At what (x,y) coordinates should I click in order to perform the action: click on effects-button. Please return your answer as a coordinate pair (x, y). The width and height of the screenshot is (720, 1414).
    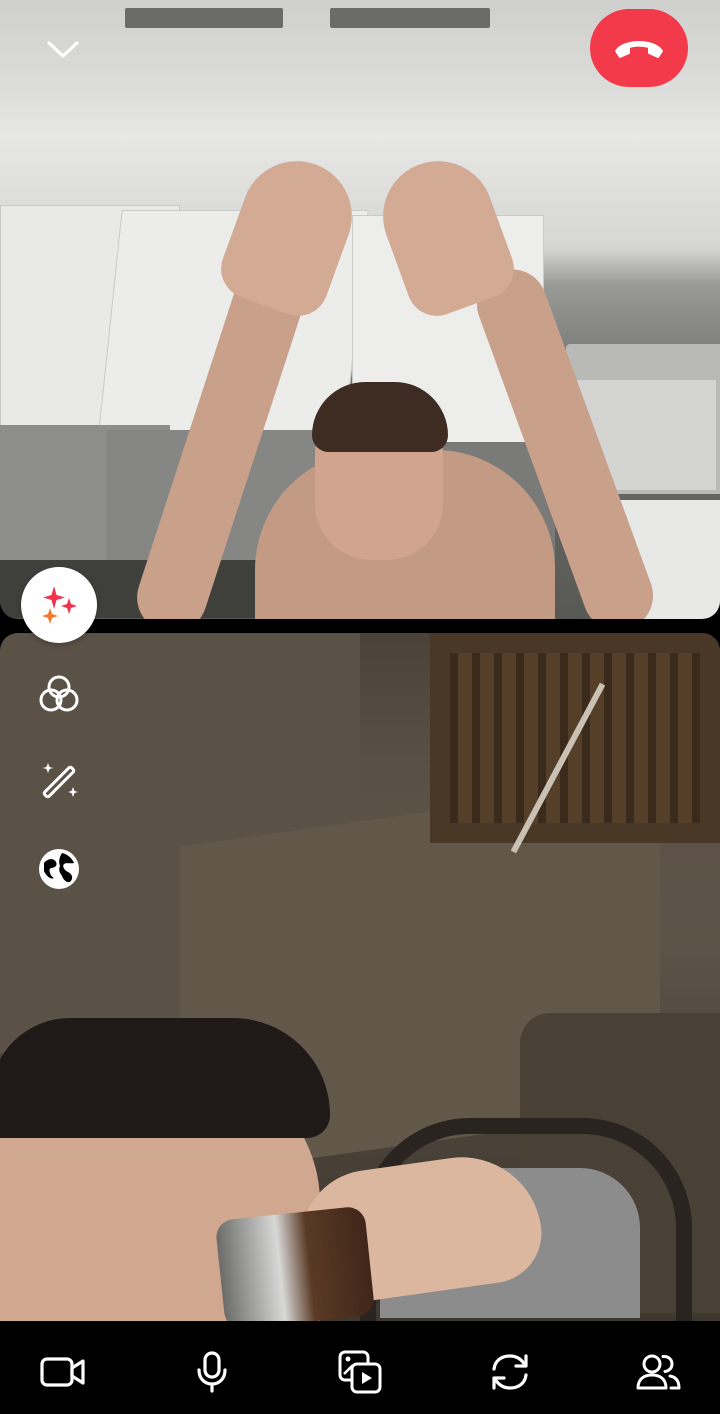
    Looking at the image, I should click on (59, 605).